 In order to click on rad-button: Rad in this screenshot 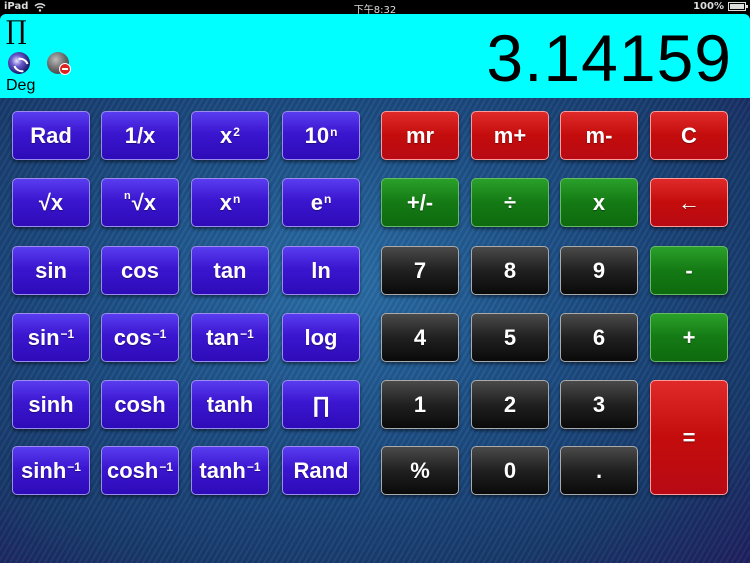, I will do `click(51, 135)`.